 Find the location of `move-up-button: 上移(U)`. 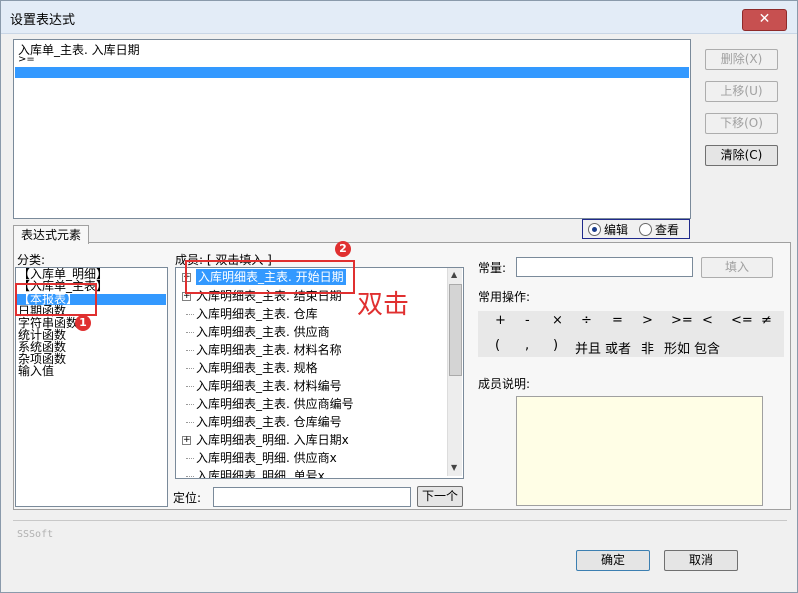

move-up-button: 上移(U) is located at coordinates (741, 91).